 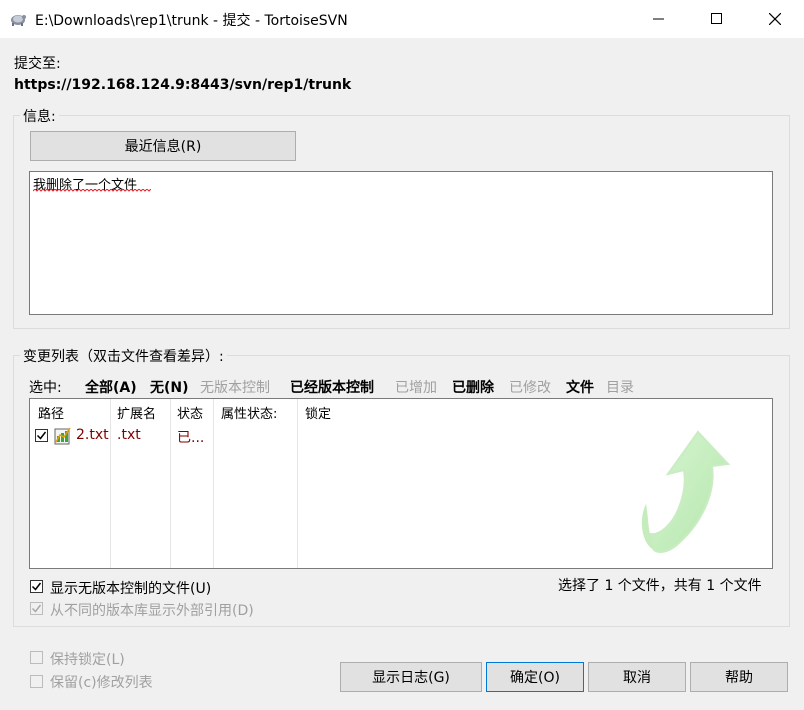 I want to click on show-externals-checkbox, so click(x=36, y=608).